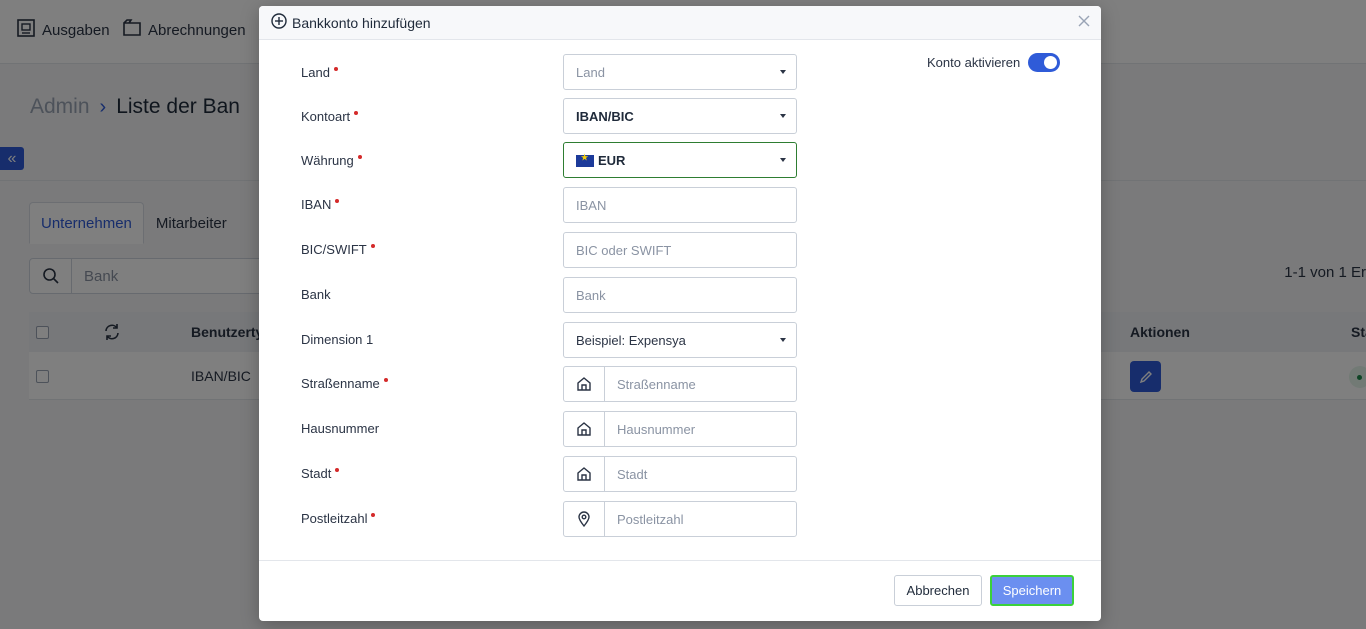 The height and width of the screenshot is (629, 1366). What do you see at coordinates (320, 473) in the screenshot?
I see `stadt-label: Stadt` at bounding box center [320, 473].